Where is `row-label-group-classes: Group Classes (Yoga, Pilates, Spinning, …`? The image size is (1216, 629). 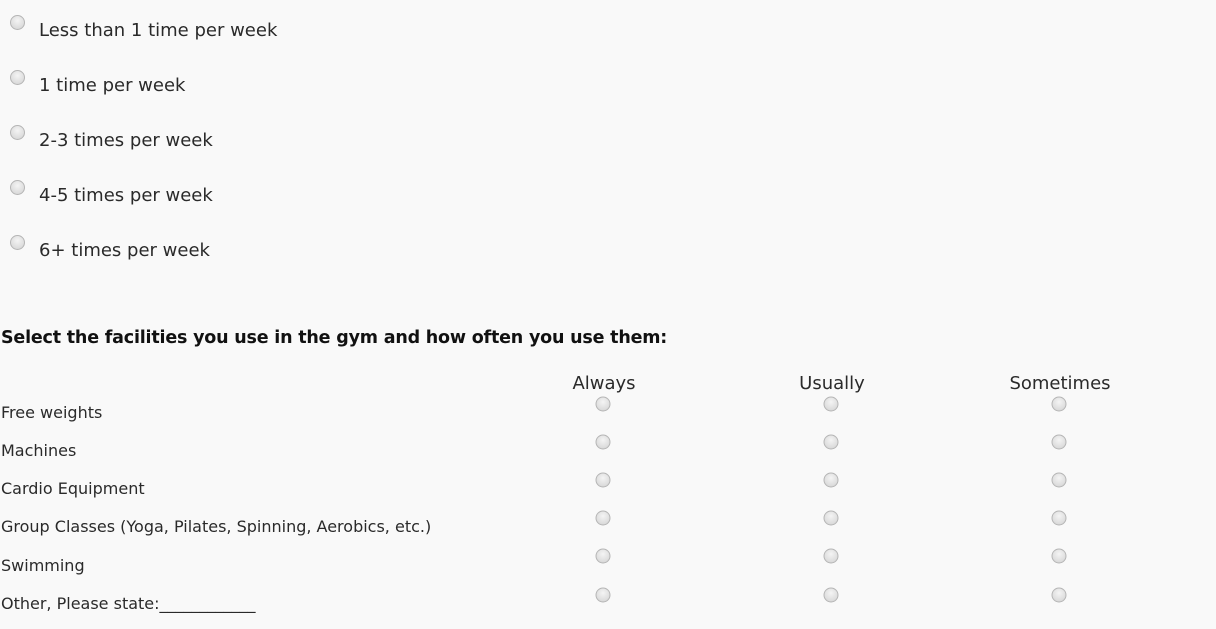 row-label-group-classes: Group Classes (Yoga, Pilates, Spinning, … is located at coordinates (216, 526).